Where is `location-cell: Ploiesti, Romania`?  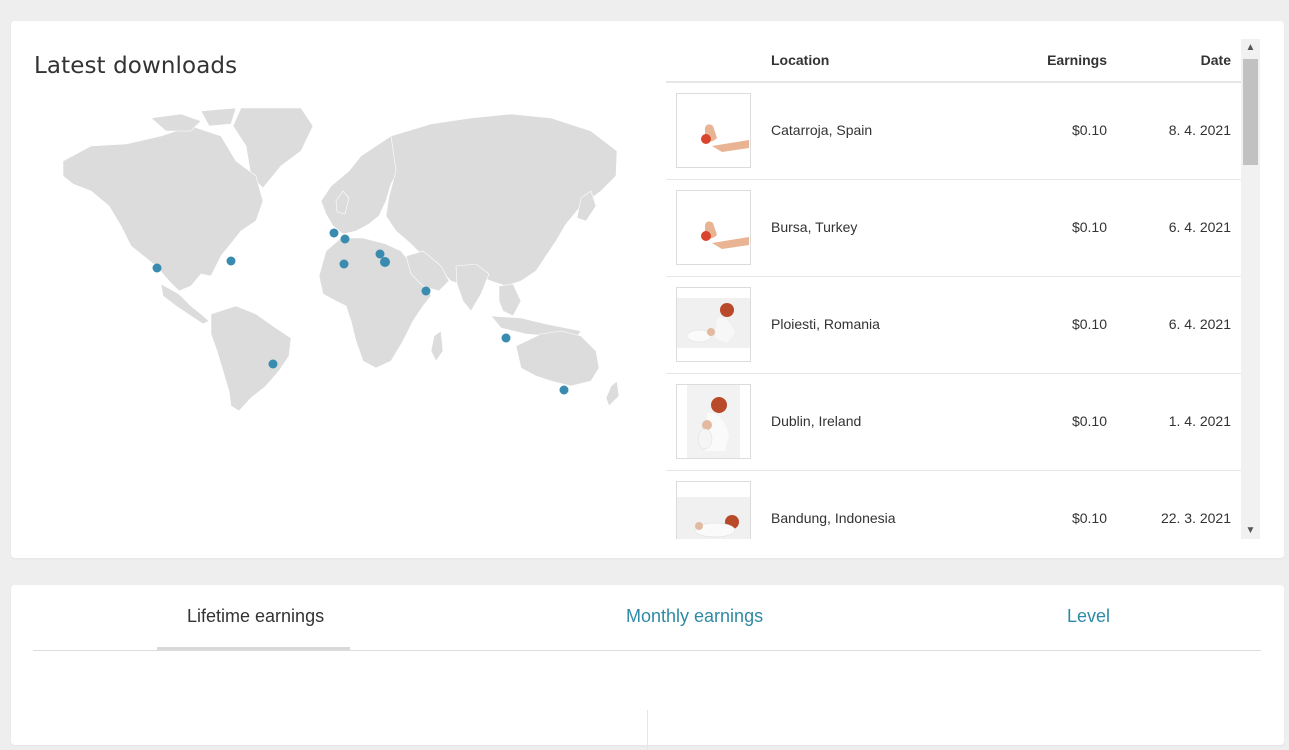 location-cell: Ploiesti, Romania is located at coordinates (825, 324).